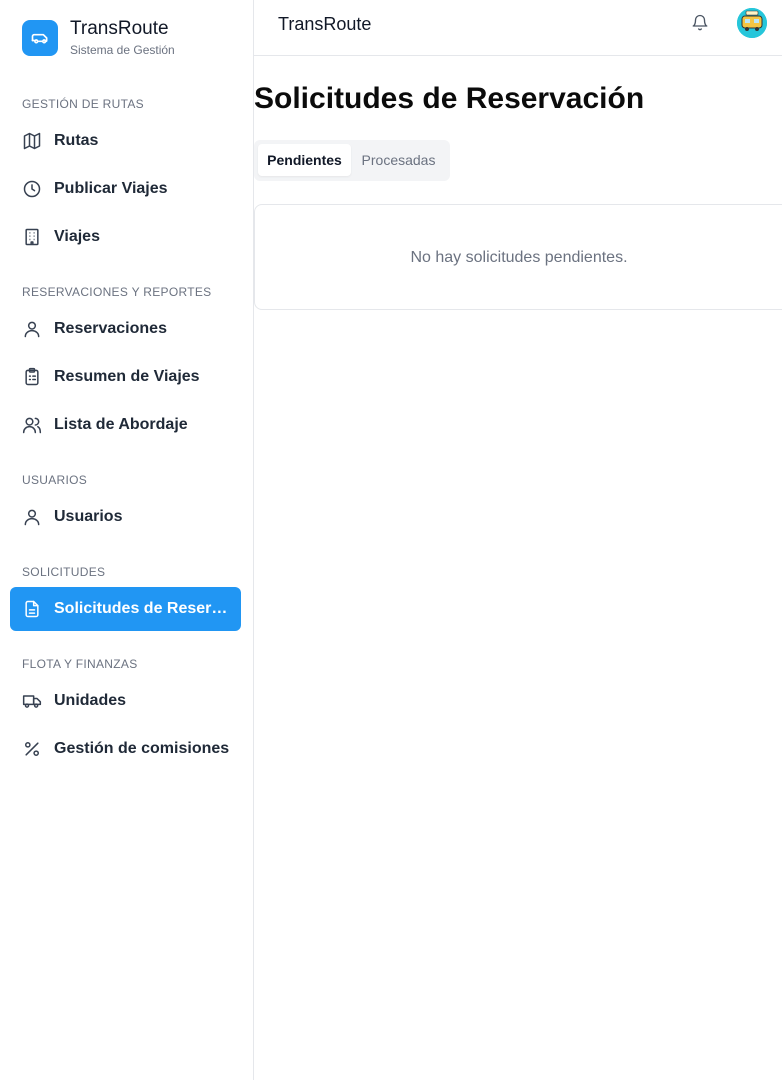 This screenshot has width=782, height=1080. I want to click on sidebar-item-label: Reservaciones, so click(110, 328).